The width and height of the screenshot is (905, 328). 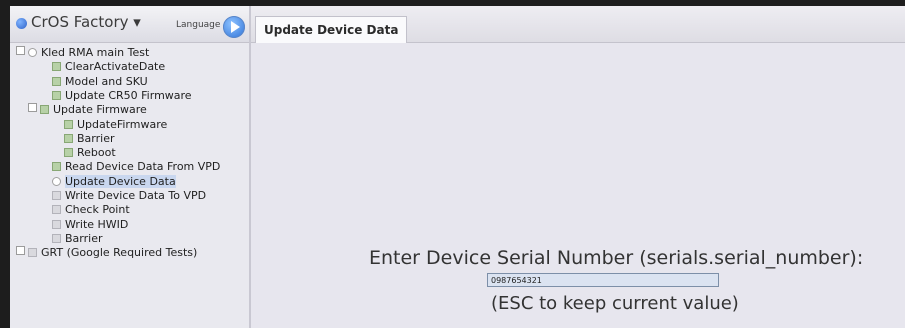 I want to click on test-tree-item: Model and SKU, so click(x=101, y=82).